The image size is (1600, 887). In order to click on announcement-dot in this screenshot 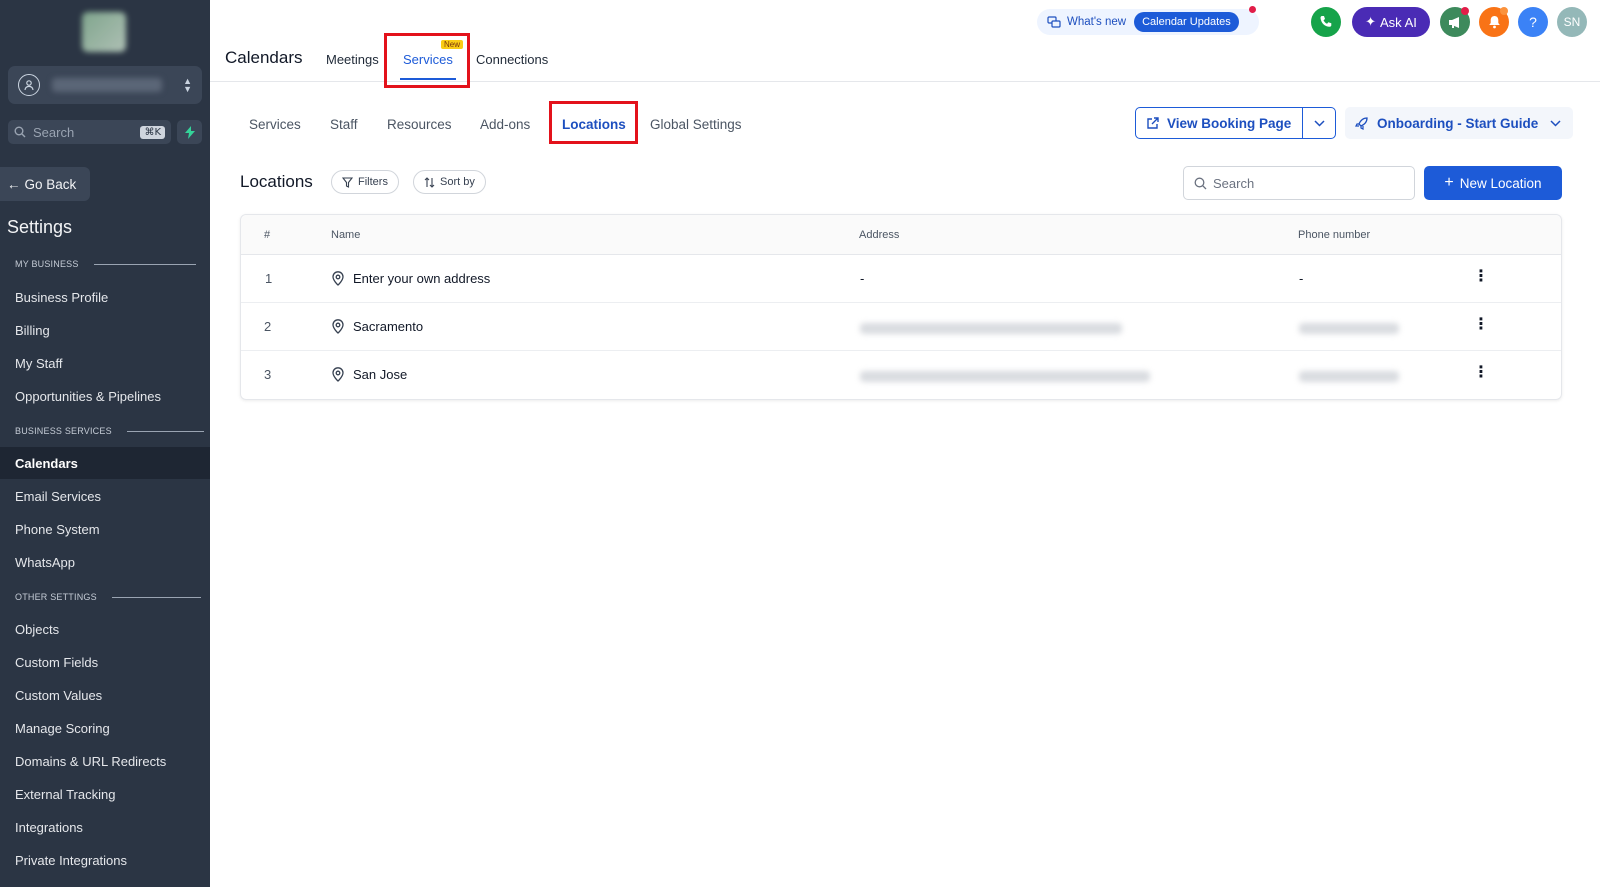, I will do `click(1465, 11)`.